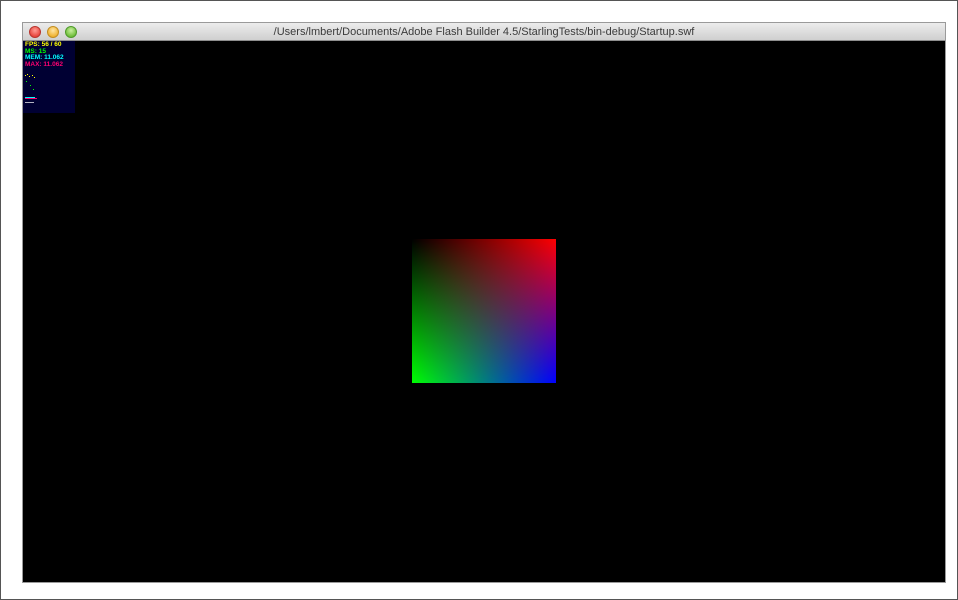 Image resolution: width=958 pixels, height=600 pixels. I want to click on gradient-quad, so click(484, 311).